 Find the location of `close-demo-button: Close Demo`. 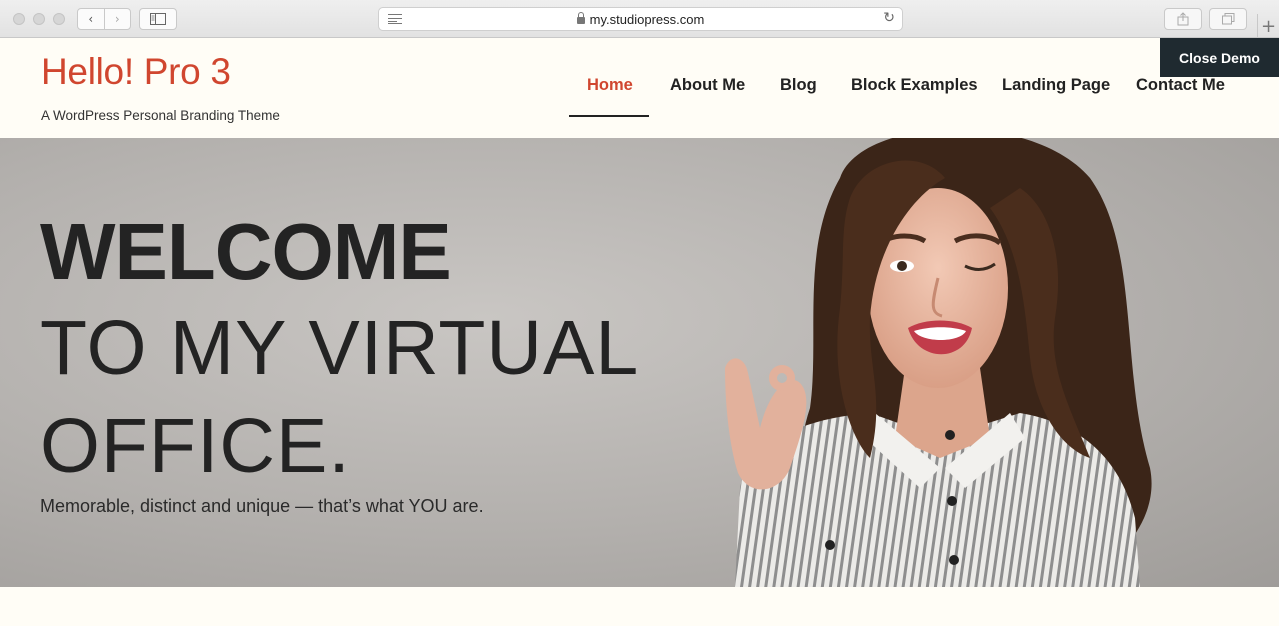

close-demo-button: Close Demo is located at coordinates (1219, 57).